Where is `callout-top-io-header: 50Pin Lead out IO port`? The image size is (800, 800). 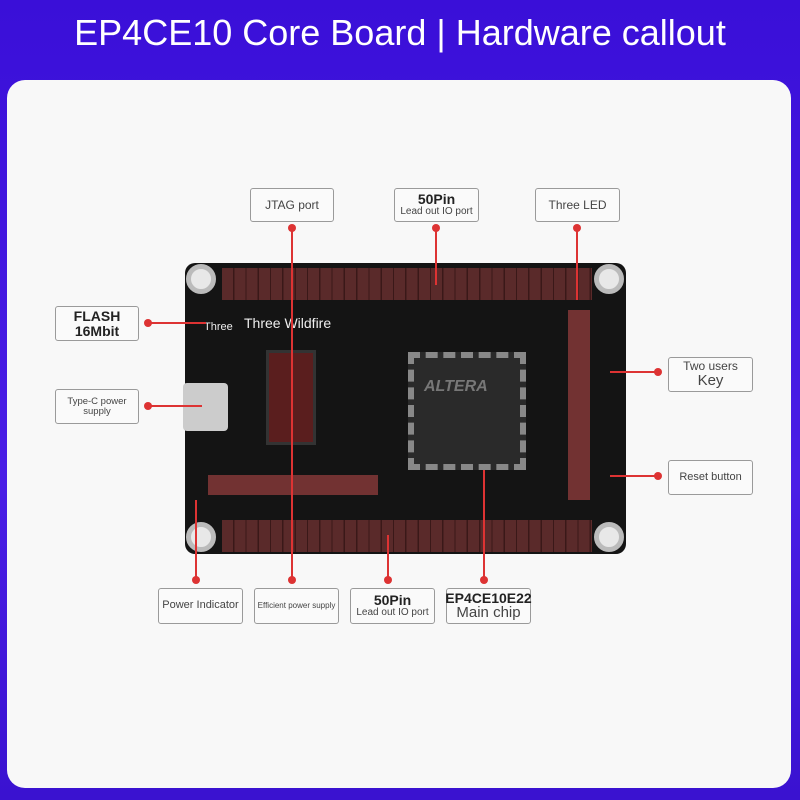
callout-top-io-header: 50Pin Lead out IO port is located at coordinates (436, 205).